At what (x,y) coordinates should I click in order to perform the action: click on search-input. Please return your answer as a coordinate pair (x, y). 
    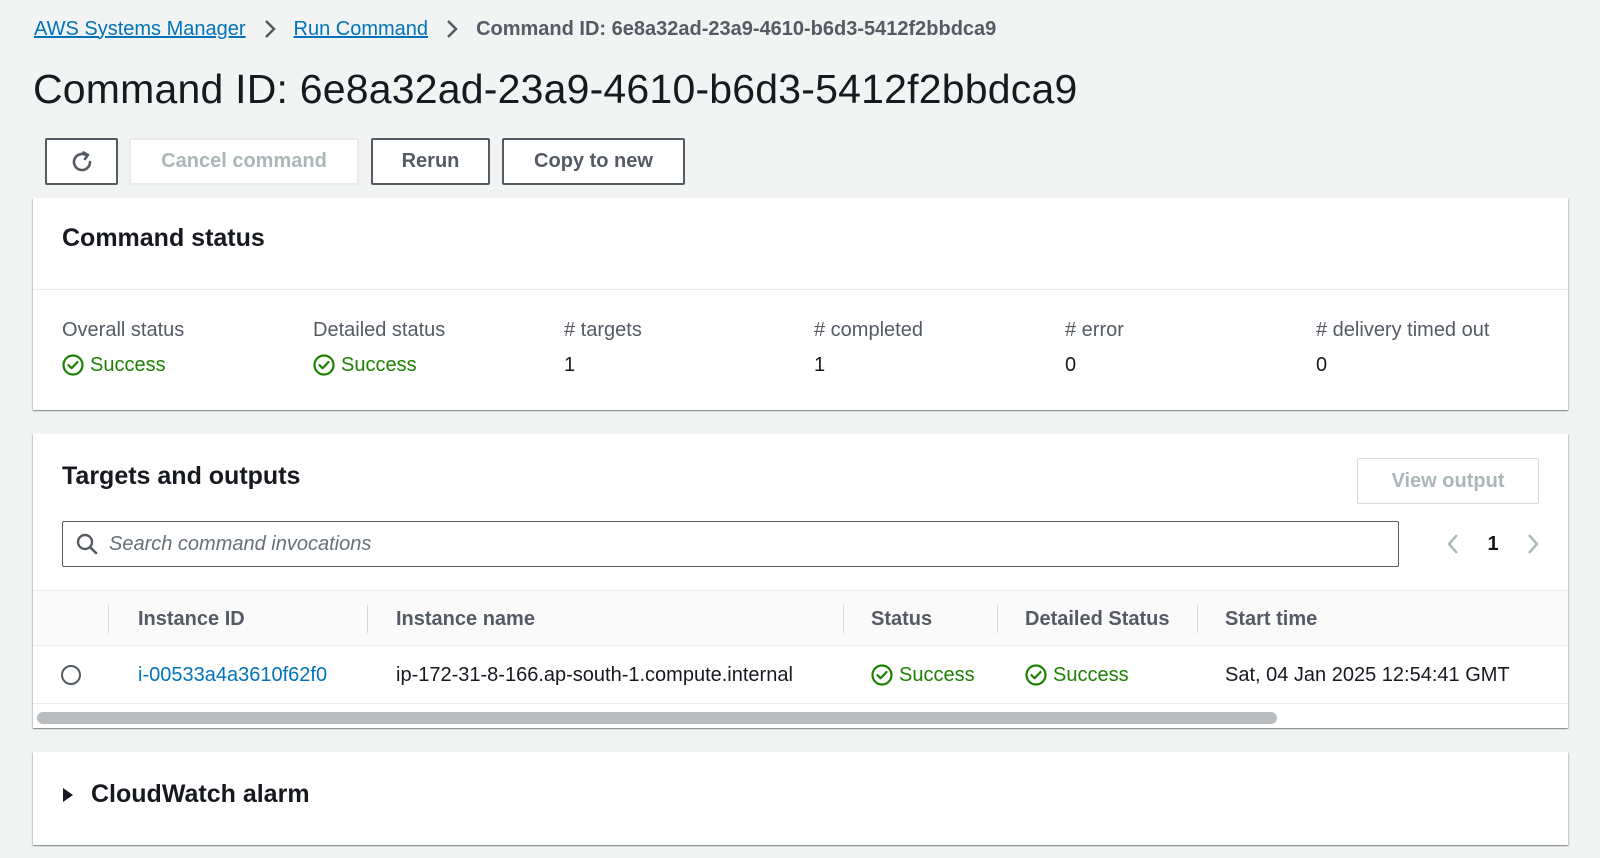
    Looking at the image, I should click on (753, 544).